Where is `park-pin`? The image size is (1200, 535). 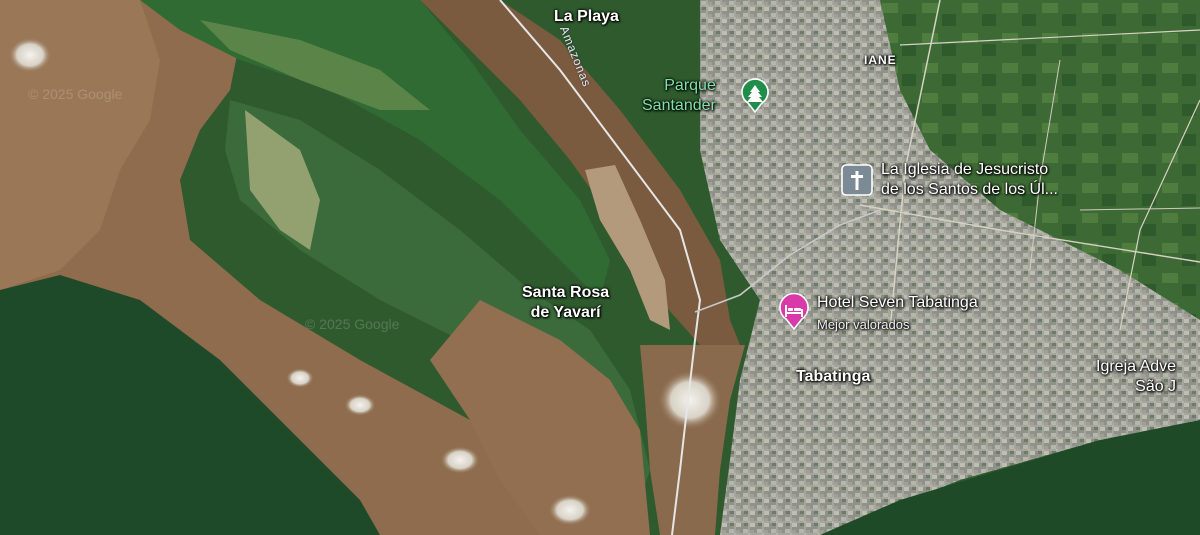
park-pin is located at coordinates (755, 98).